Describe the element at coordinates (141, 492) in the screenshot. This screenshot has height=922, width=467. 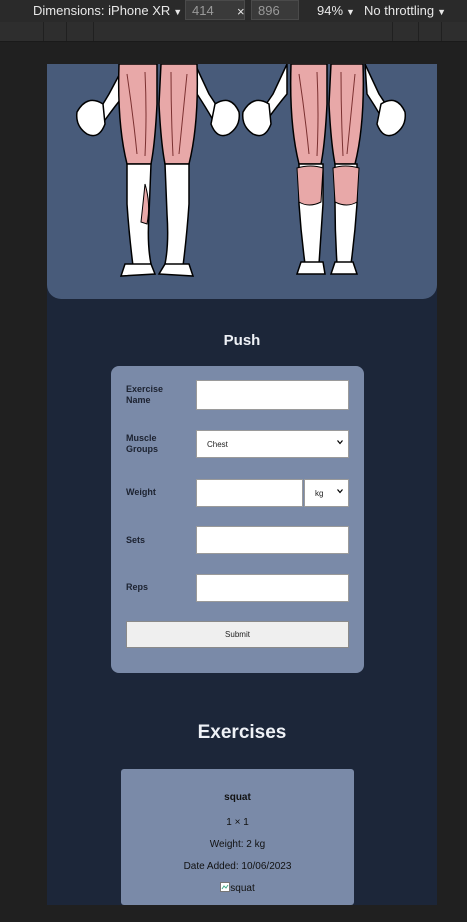
I see `weight-label: Weight` at that location.